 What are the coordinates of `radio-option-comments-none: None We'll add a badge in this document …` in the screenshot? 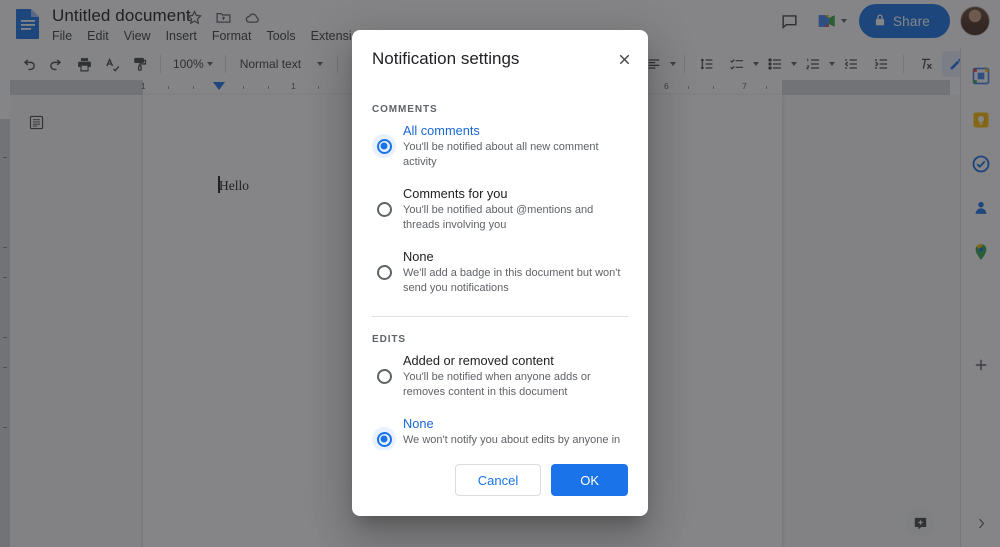 It's located at (500, 272).